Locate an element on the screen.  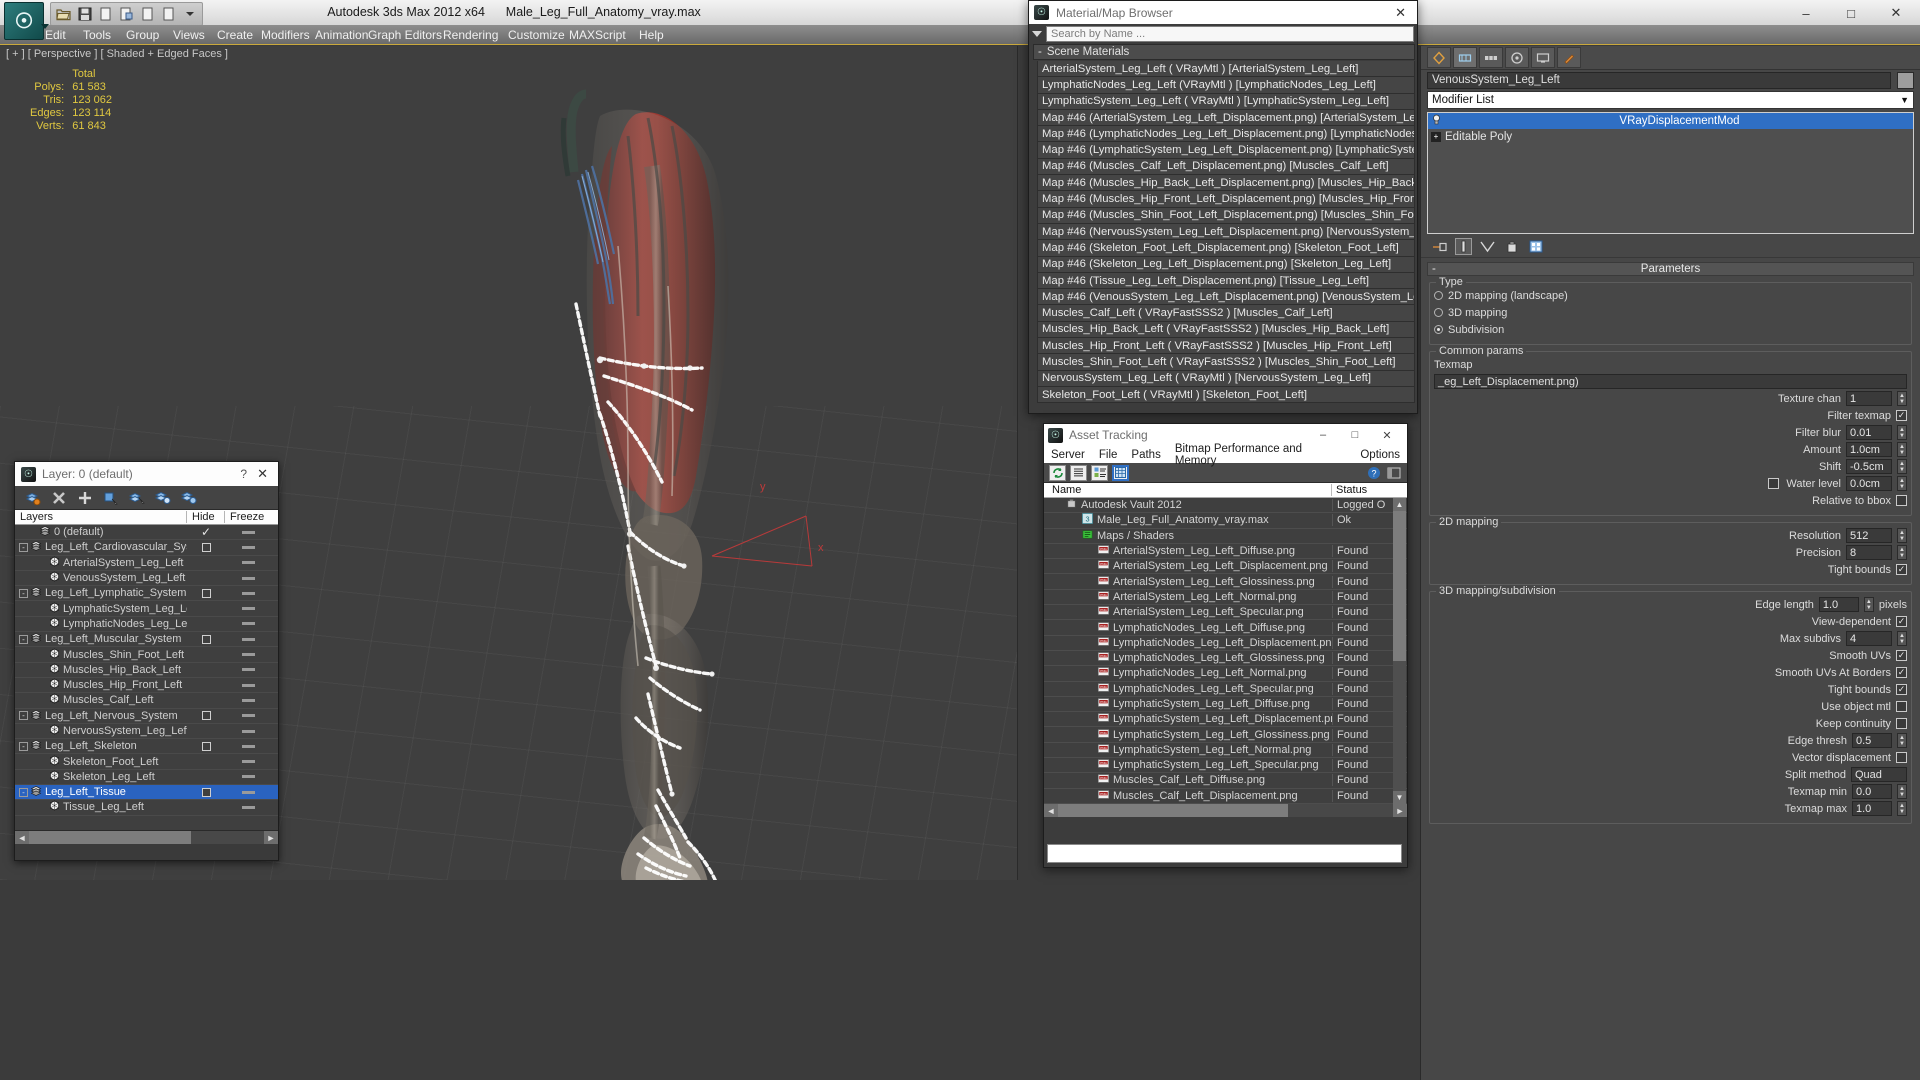
at-details-view-icon is located at coordinates (1099, 472).